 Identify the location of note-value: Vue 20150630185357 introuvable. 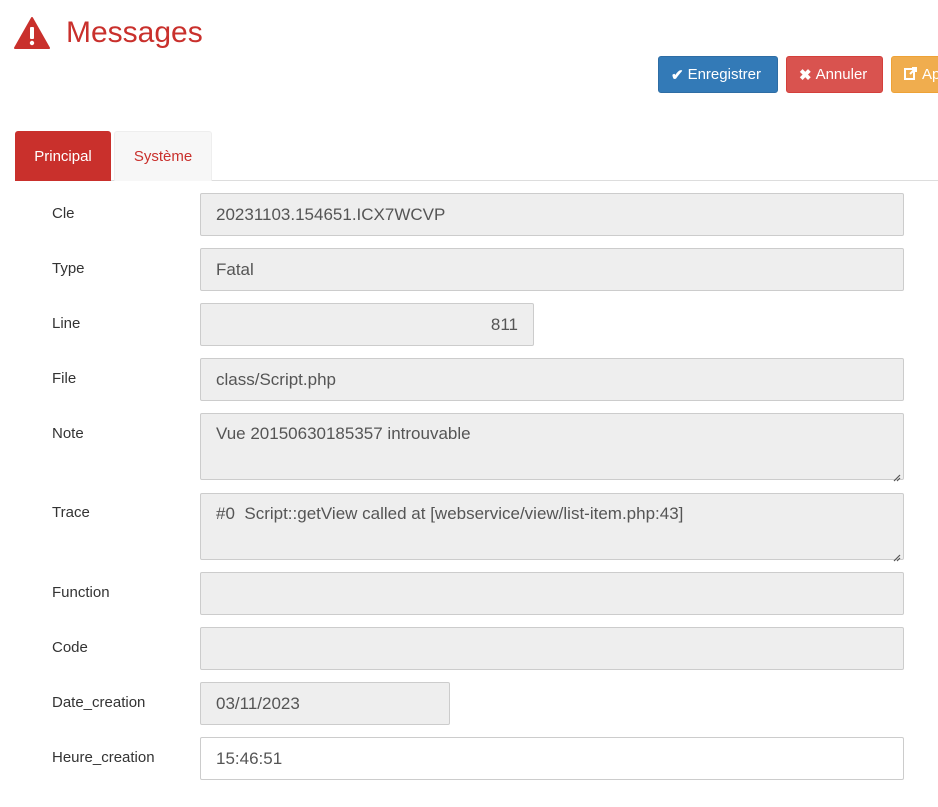
(343, 433).